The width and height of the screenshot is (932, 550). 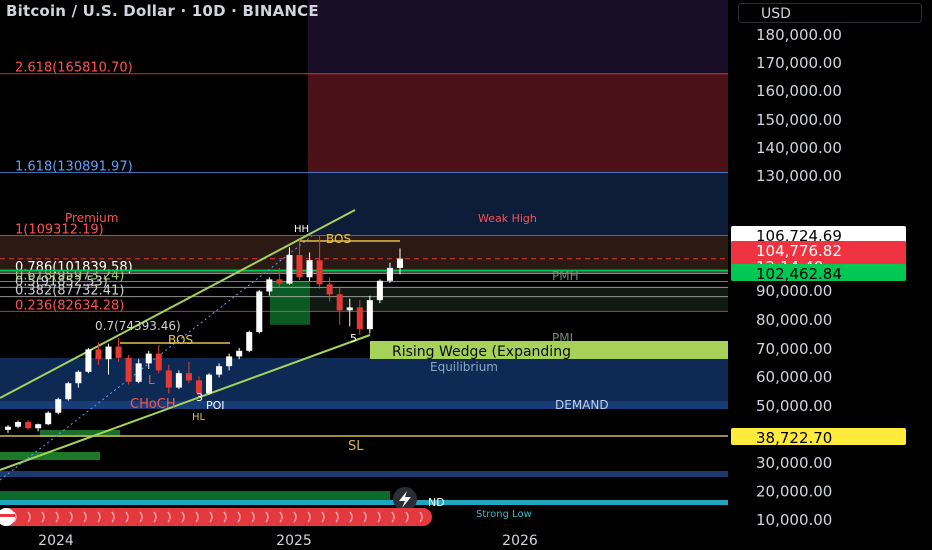 I want to click on x-tick-label: 2026, so click(x=520, y=541).